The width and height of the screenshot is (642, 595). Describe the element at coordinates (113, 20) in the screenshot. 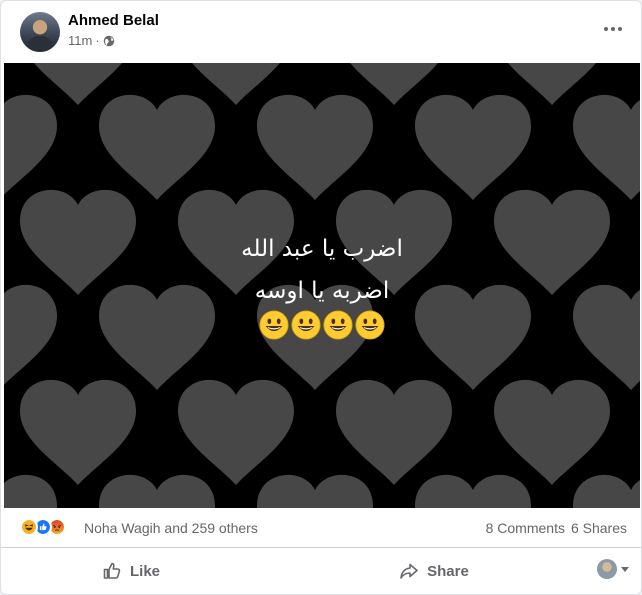

I see `author-name: Ahmed Belal` at that location.